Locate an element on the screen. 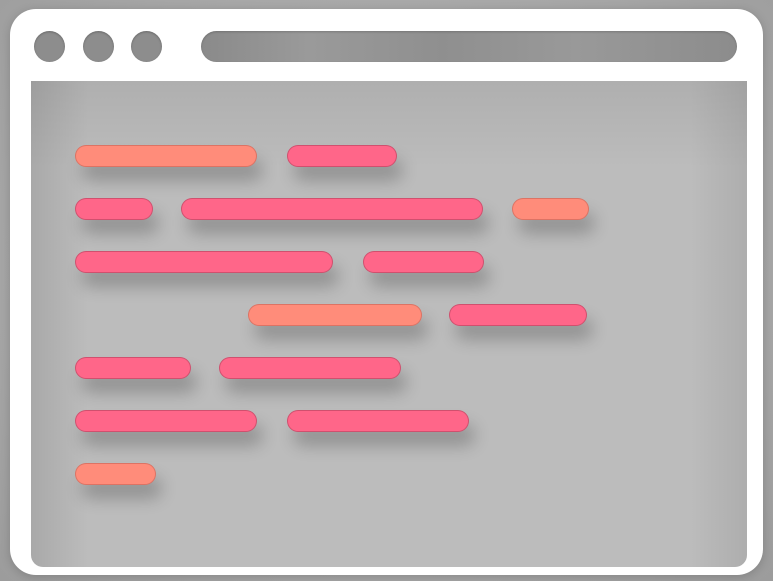 The image size is (773, 581). title-bar is located at coordinates (386, 45).